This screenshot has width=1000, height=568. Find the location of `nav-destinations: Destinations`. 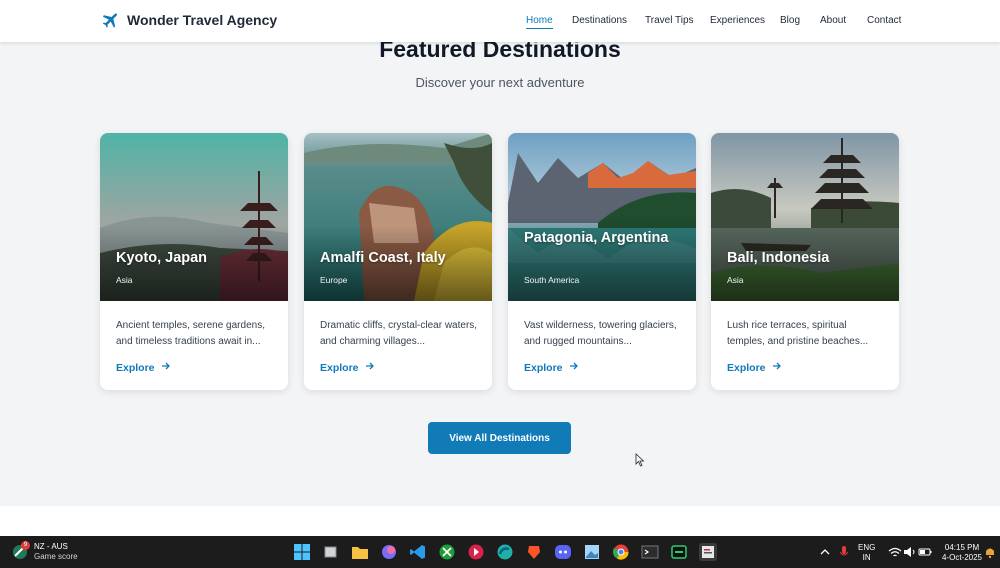

nav-destinations: Destinations is located at coordinates (599, 20).